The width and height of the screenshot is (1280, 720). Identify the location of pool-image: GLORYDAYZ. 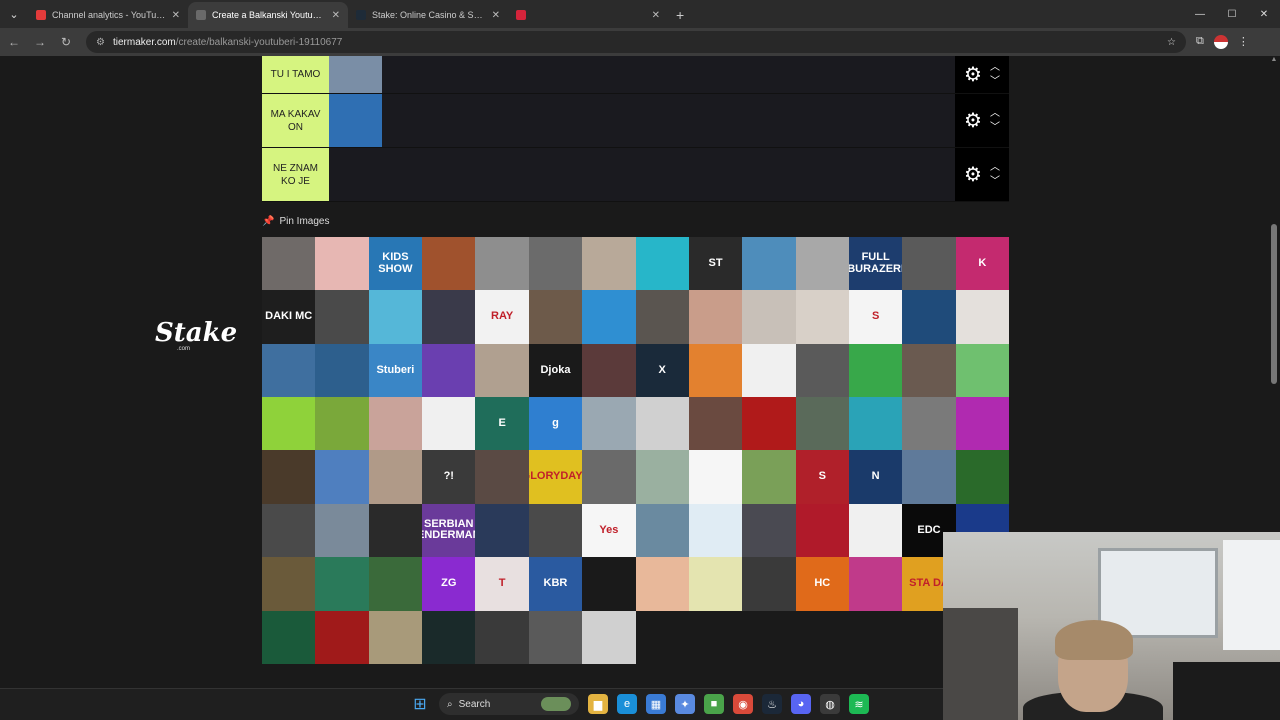
(555, 477).